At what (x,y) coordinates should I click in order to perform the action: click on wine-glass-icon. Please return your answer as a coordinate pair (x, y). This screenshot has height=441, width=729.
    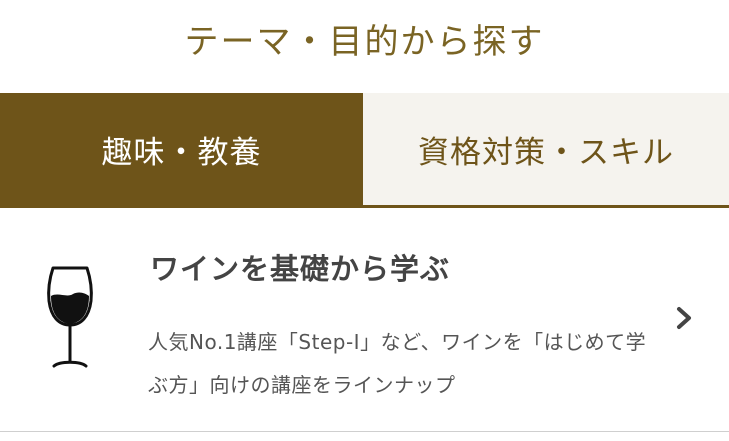
    Looking at the image, I should click on (70, 317).